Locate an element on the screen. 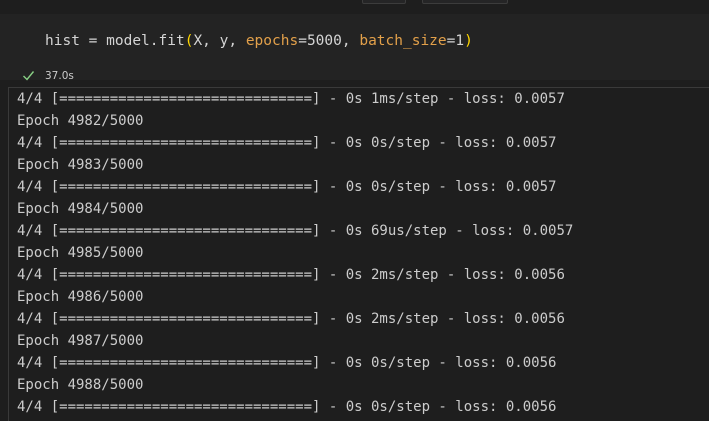 This screenshot has width=709, height=421. check-icon is located at coordinates (29, 76).